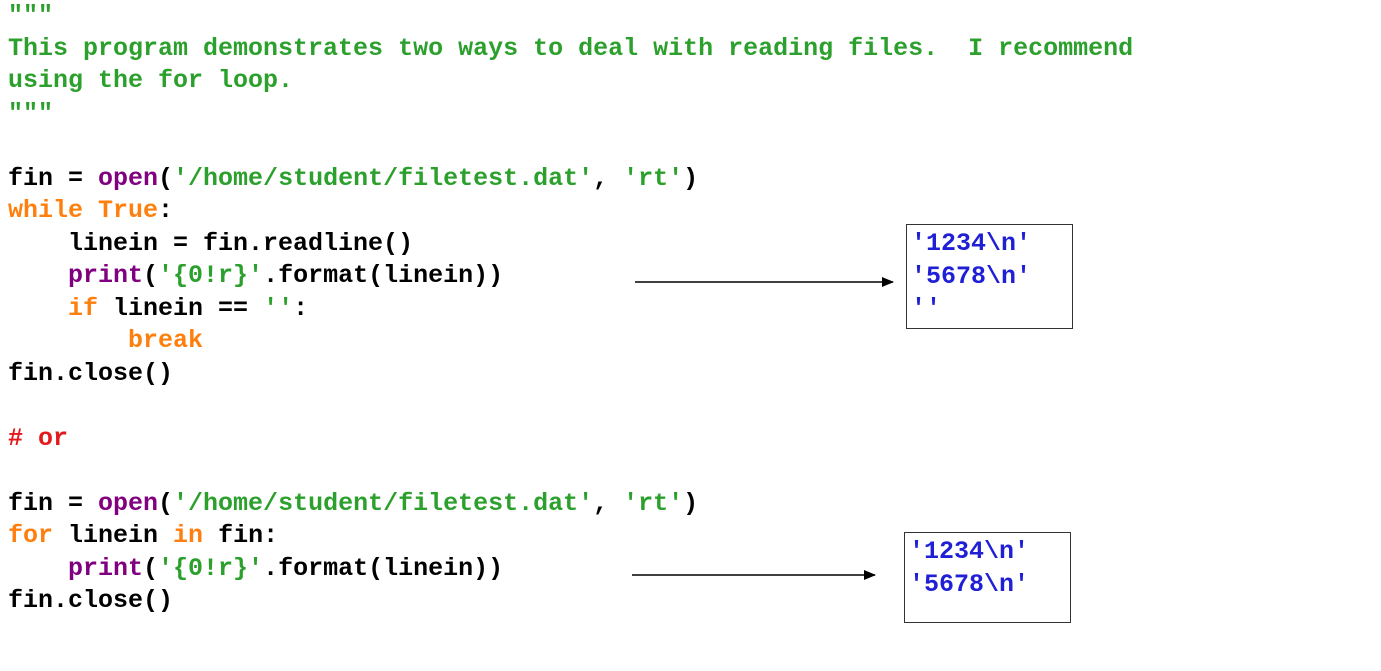 This screenshot has height=671, width=1381. What do you see at coordinates (763, 428) in the screenshot?
I see `arrows-overlay` at bounding box center [763, 428].